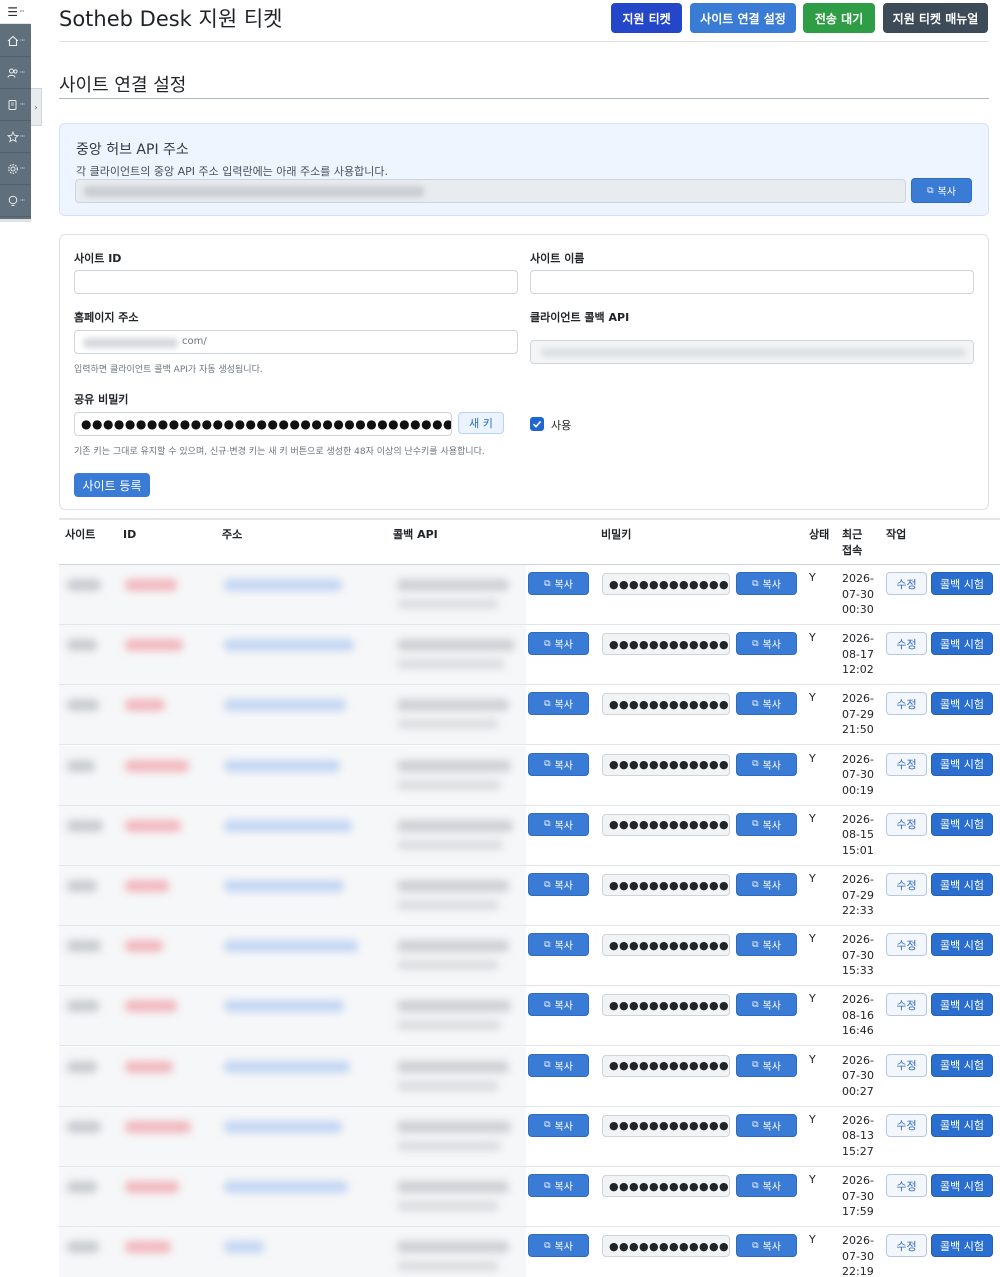 This screenshot has height=1277, width=1000. I want to click on sidebar-item-documents: ···, so click(15, 105).